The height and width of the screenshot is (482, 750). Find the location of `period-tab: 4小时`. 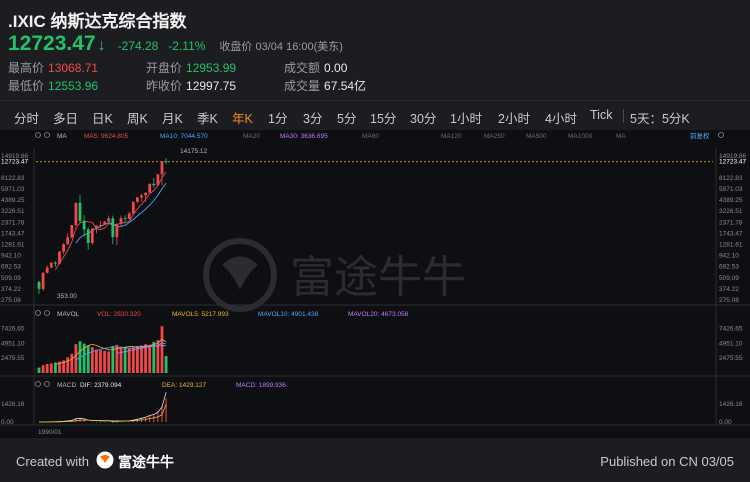

period-tab: 4小时 is located at coordinates (561, 117).